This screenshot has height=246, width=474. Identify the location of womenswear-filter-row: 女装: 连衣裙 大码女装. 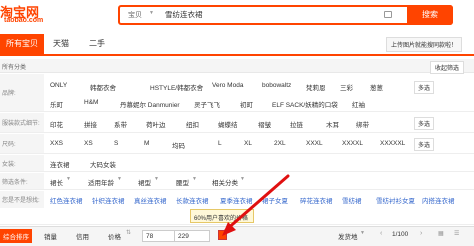
(237, 163).